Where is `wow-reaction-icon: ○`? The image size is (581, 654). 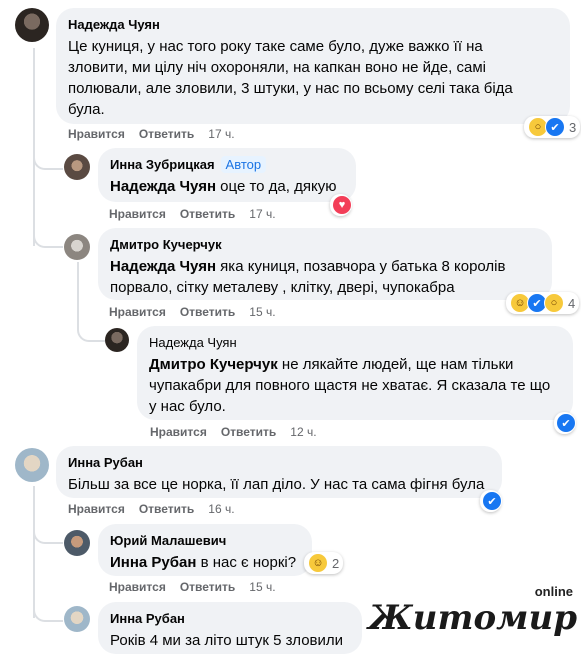
wow-reaction-icon: ○ is located at coordinates (554, 303).